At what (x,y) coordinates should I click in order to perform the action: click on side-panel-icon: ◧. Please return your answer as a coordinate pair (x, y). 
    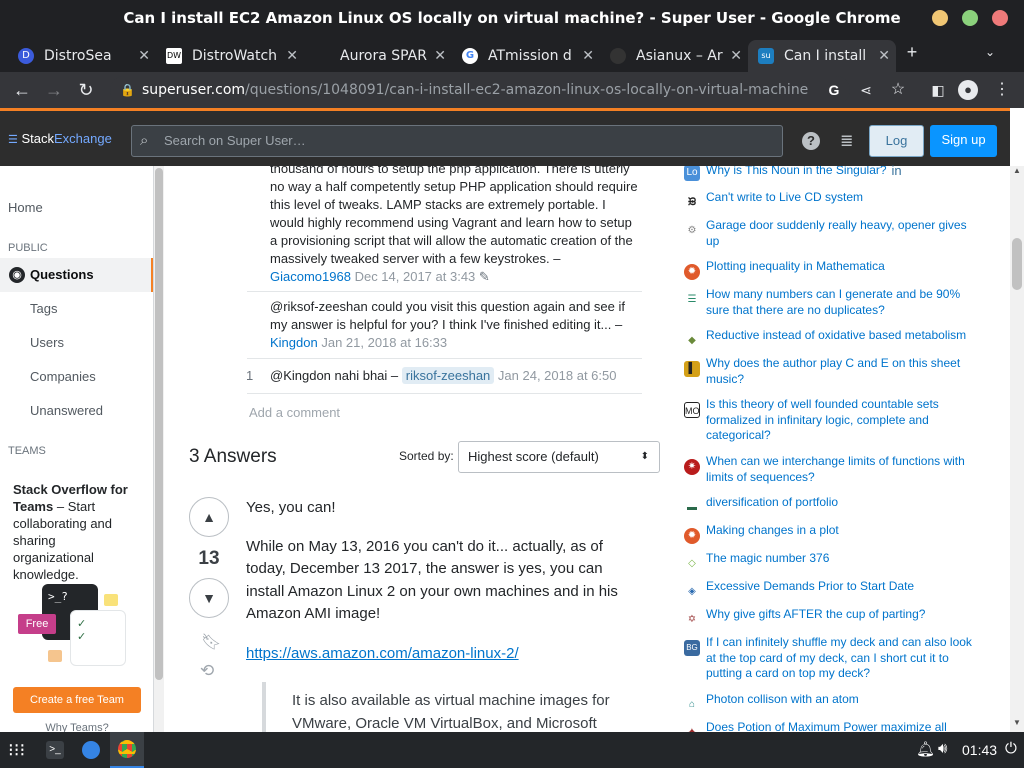
    Looking at the image, I should click on (938, 90).